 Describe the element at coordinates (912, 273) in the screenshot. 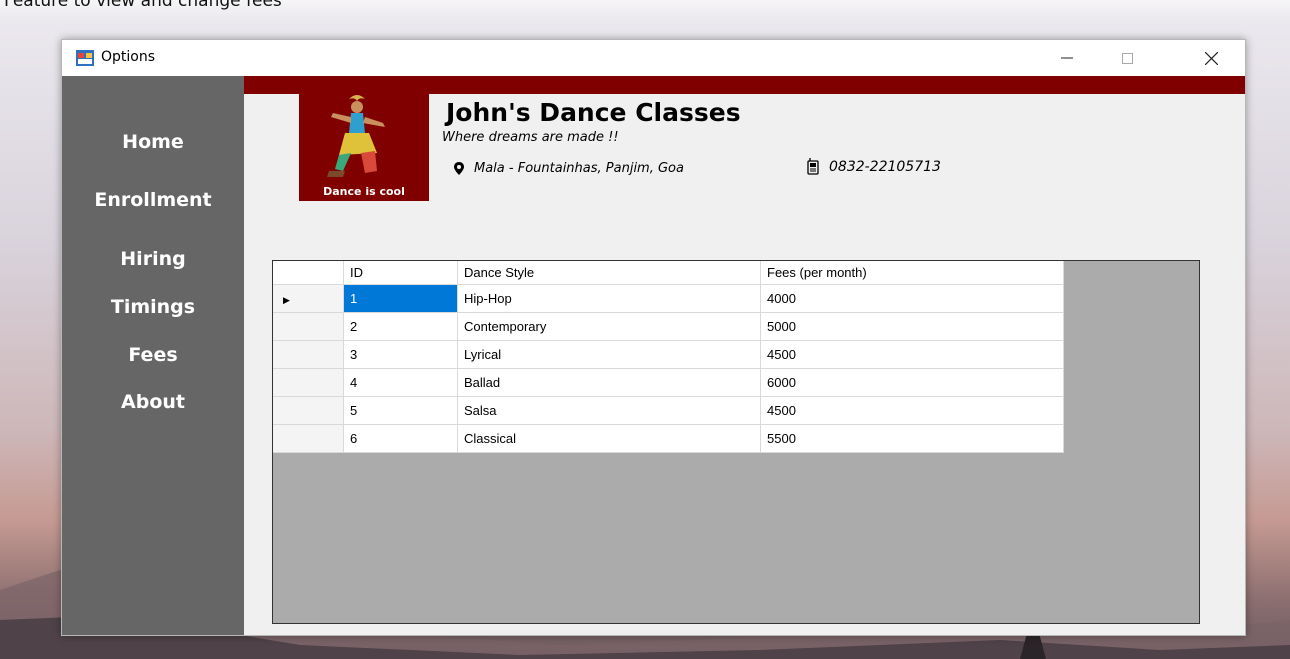

I see `column-header-fees: Fees (per month)` at that location.